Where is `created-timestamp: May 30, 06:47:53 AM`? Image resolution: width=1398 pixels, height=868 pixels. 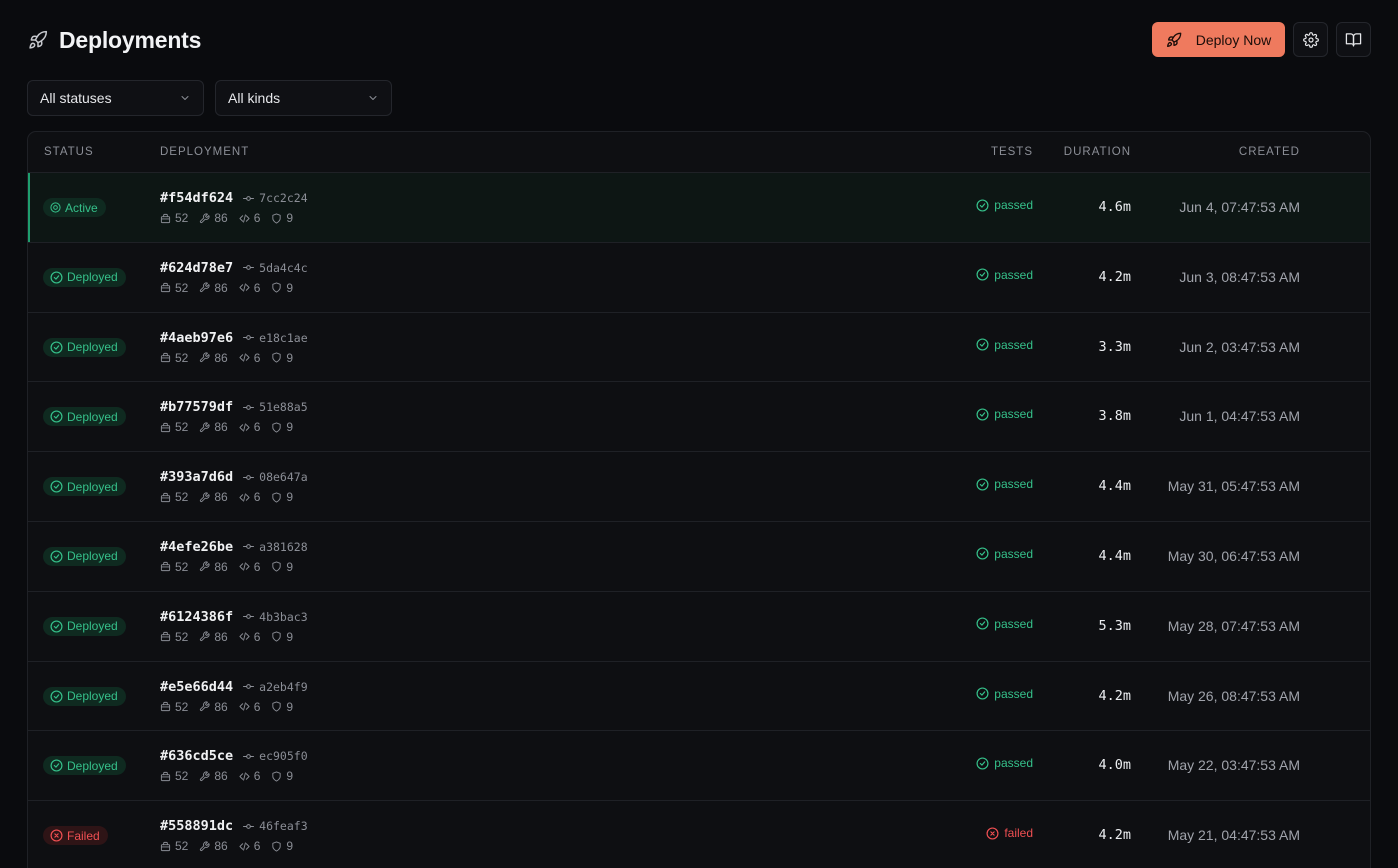
created-timestamp: May 30, 06:47:53 AM is located at coordinates (1233, 555).